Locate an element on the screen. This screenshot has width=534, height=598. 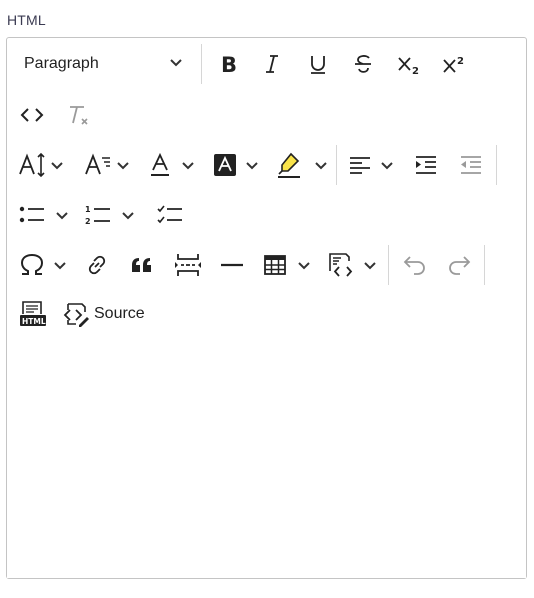
block-quote-button is located at coordinates (142, 265).